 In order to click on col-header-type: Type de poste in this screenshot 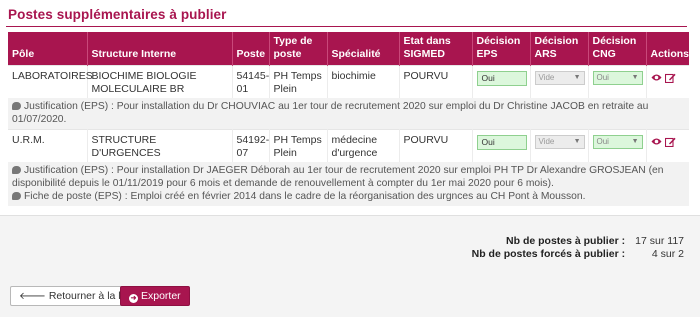, I will do `click(298, 49)`.